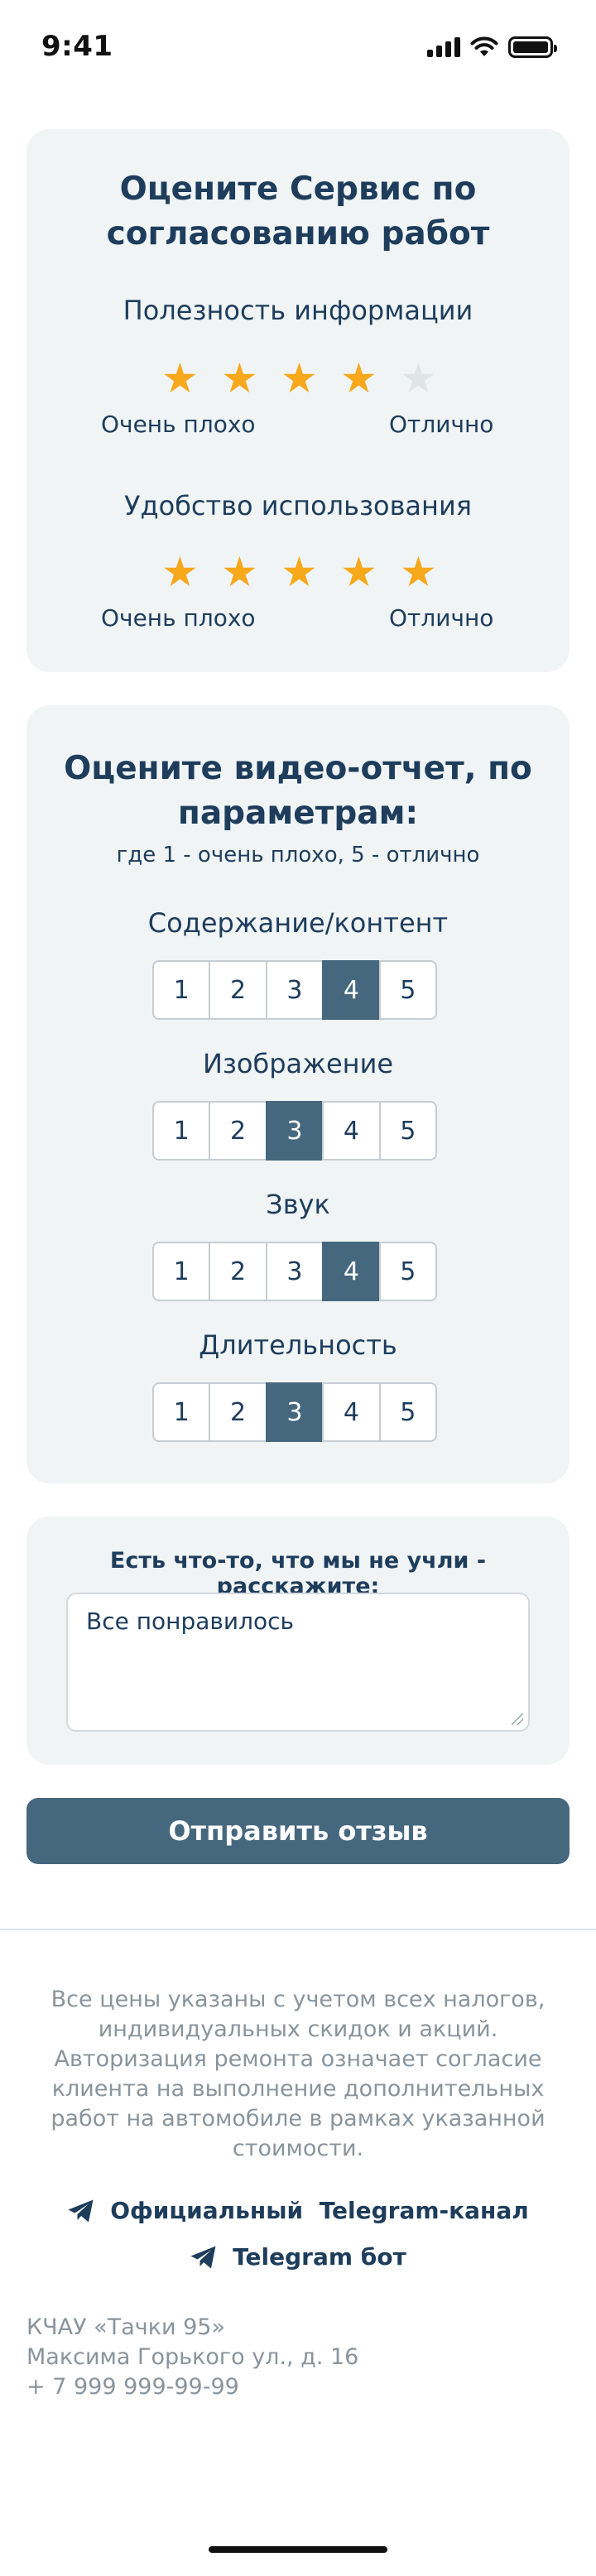  Describe the element at coordinates (298, 1929) in the screenshot. I see `footer-divider` at that location.